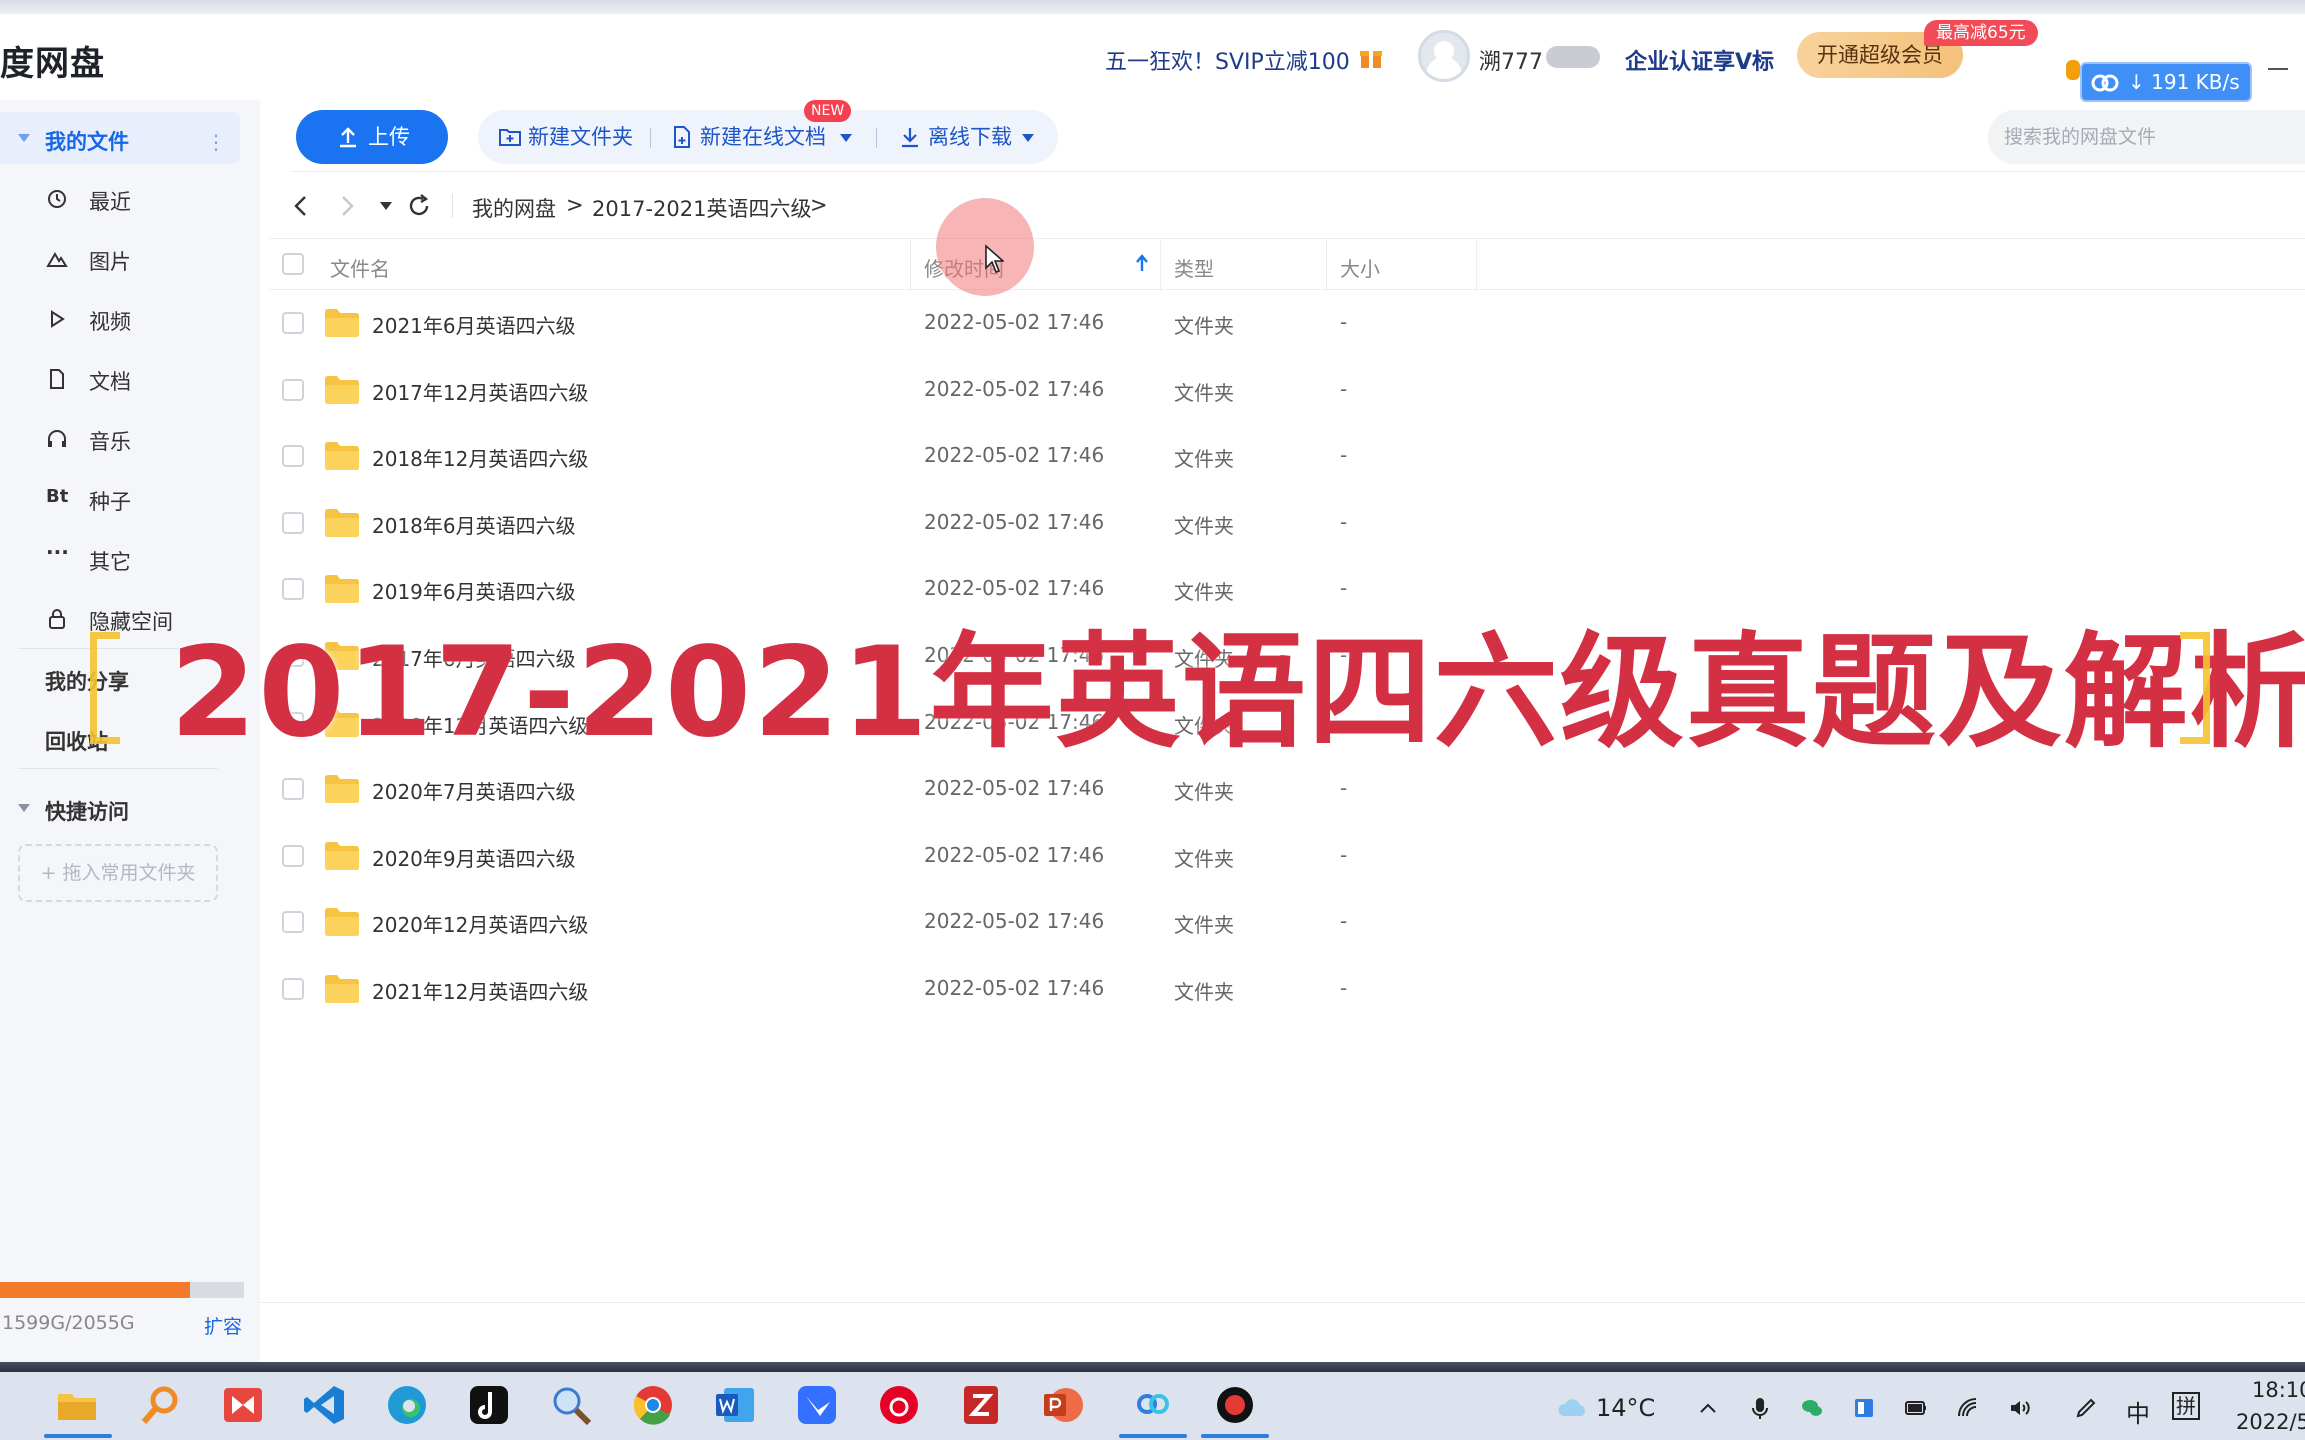 The height and width of the screenshot is (1440, 2305). Describe the element at coordinates (817, 1405) in the screenshot. I see `feishu-app-icon` at that location.